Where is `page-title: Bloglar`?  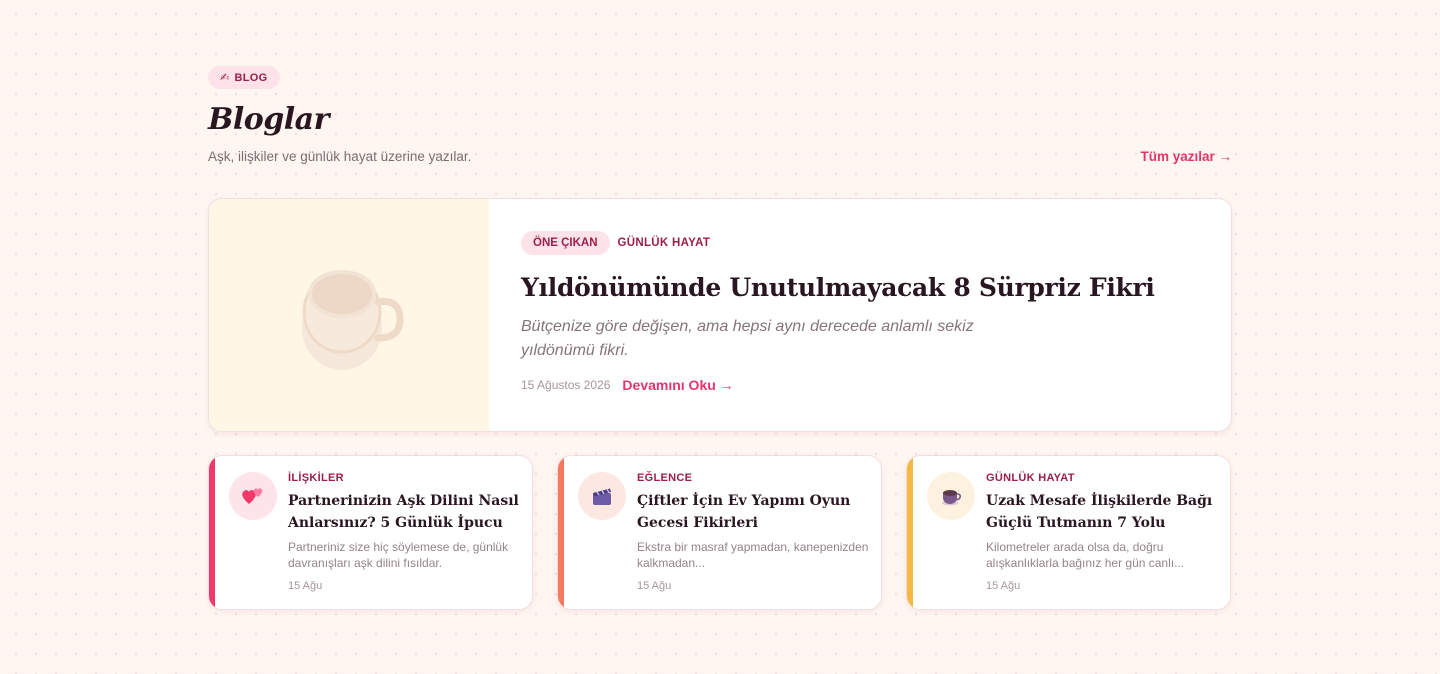
page-title: Bloglar is located at coordinates (268, 119).